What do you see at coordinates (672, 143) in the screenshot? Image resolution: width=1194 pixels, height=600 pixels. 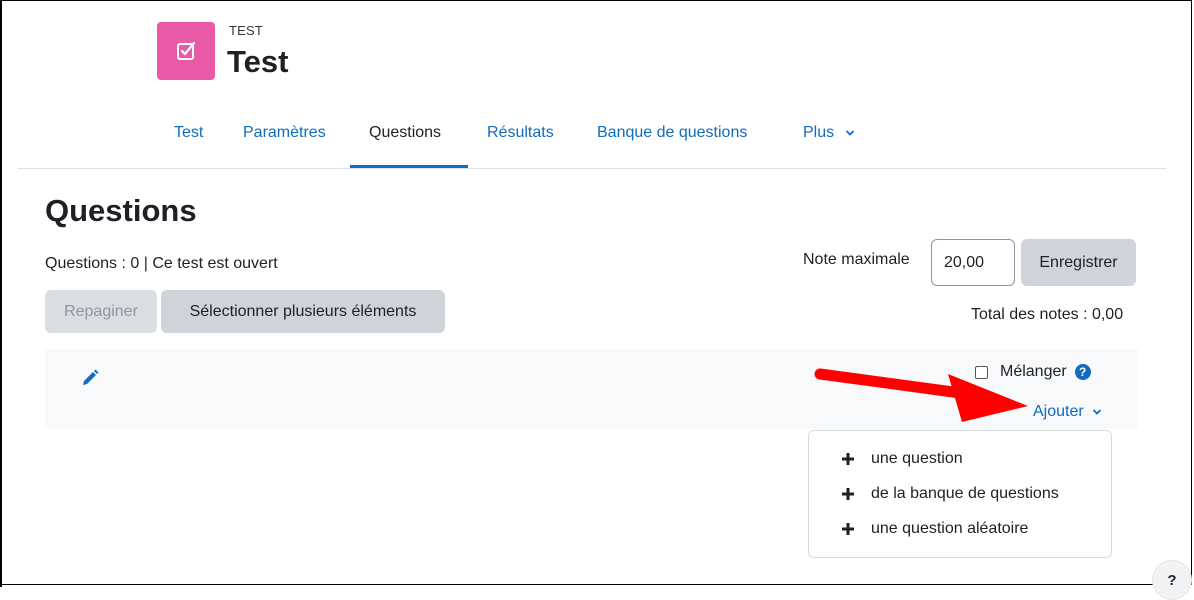 I see `tab-banque-de-questions: Banque de questions` at bounding box center [672, 143].